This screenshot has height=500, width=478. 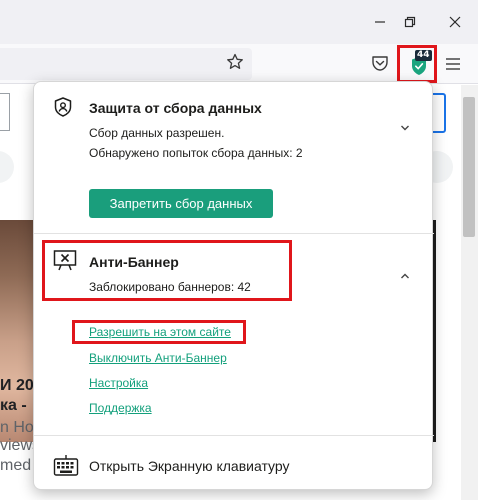 I want to click on url-bar, so click(x=126, y=64).